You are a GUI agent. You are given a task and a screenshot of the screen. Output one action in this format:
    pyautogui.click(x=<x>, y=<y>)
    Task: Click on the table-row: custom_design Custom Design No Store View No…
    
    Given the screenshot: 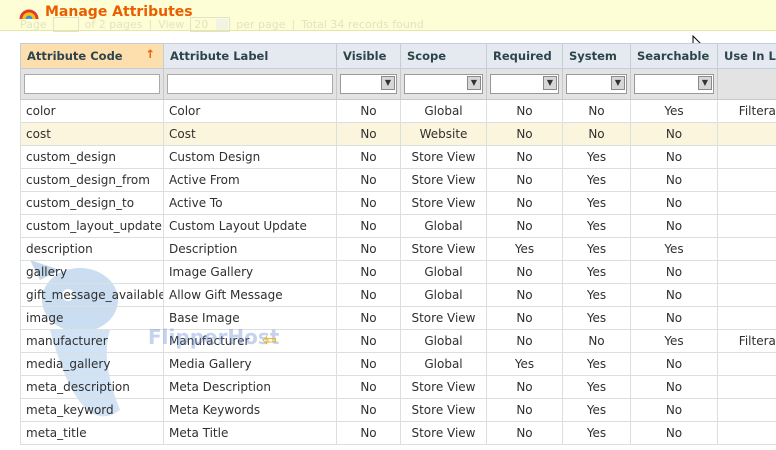 What is the action you would take?
    pyautogui.click(x=398, y=157)
    